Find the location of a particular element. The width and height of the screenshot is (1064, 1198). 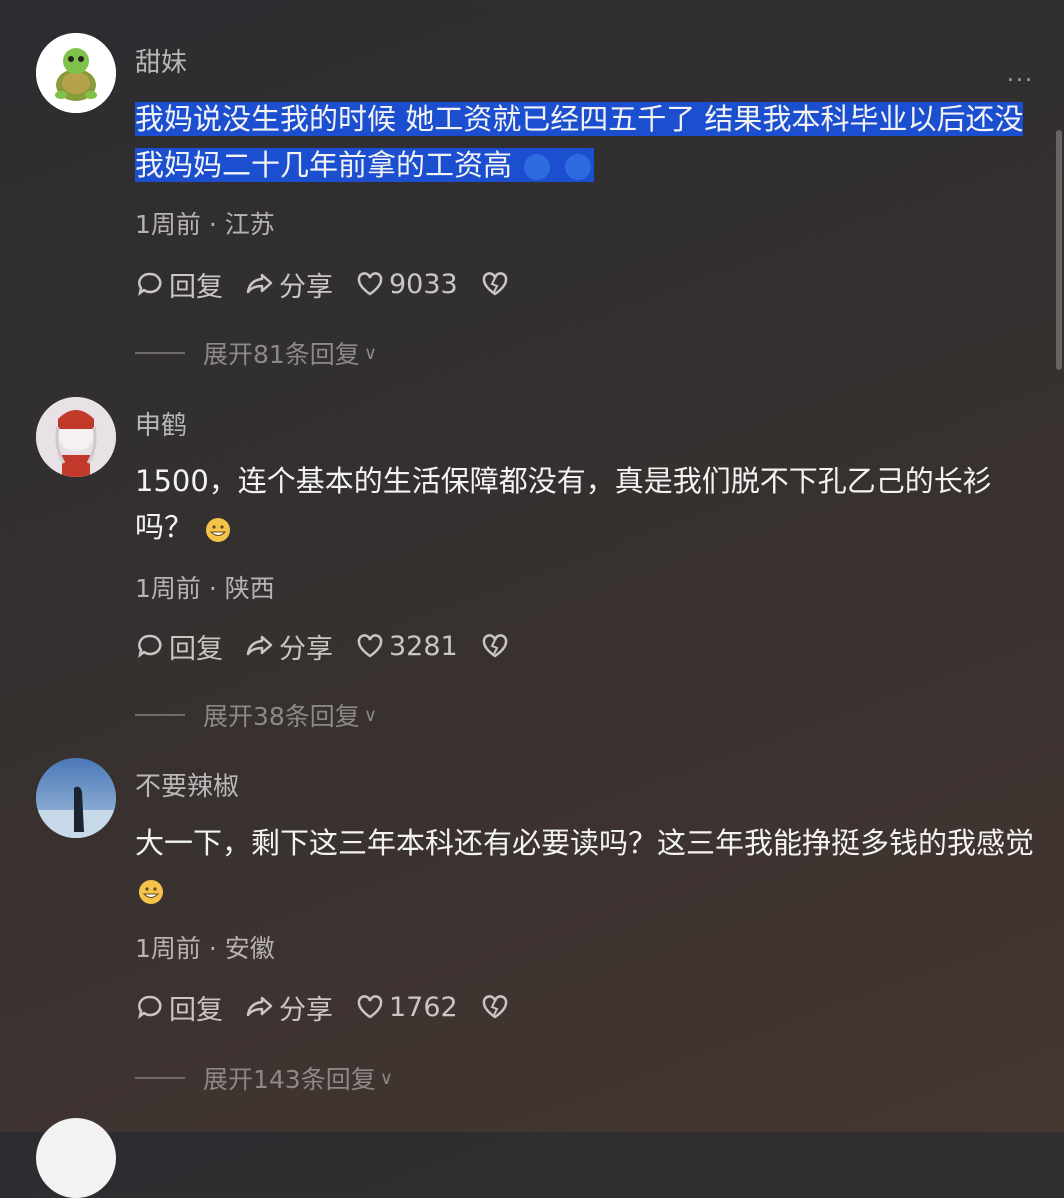

username: 申鹤 is located at coordinates (161, 423).